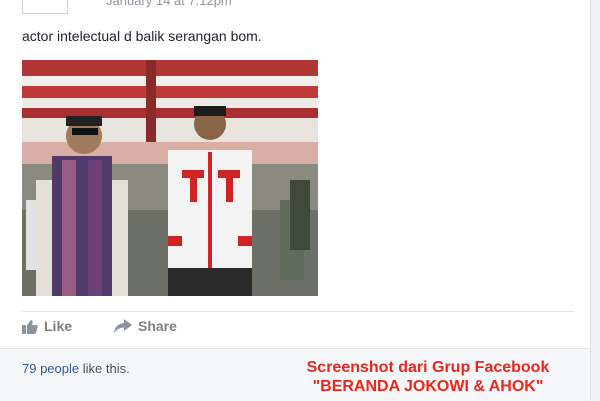 The image size is (600, 401). What do you see at coordinates (169, 4) in the screenshot?
I see `post-timestamp: January 14 at 7:12pm` at bounding box center [169, 4].